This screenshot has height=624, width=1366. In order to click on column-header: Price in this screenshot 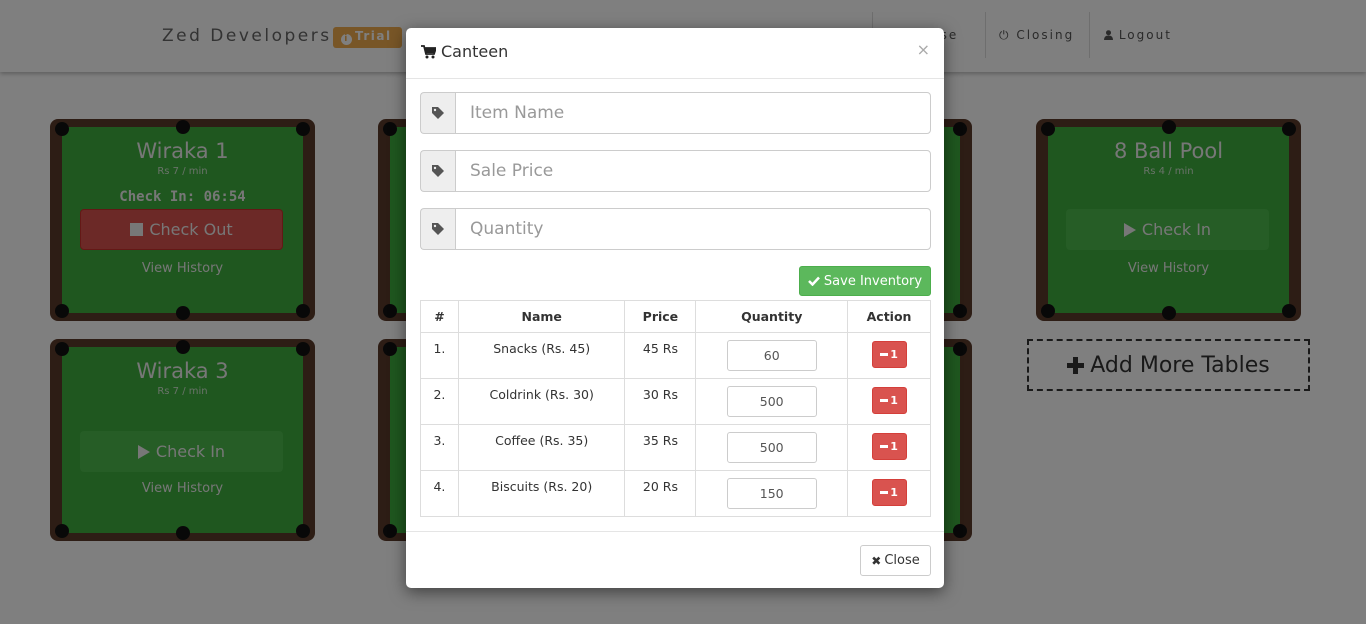, I will do `click(660, 316)`.